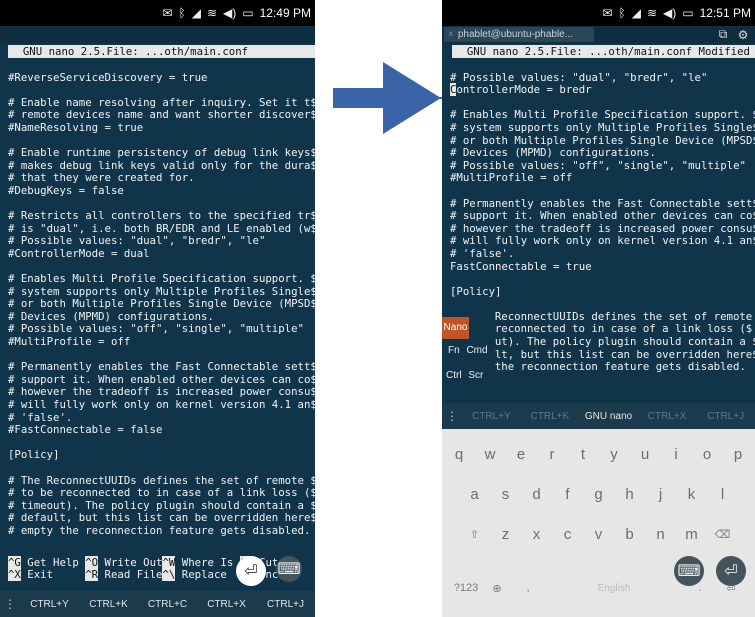 This screenshot has width=755, height=617. What do you see at coordinates (598, 534) in the screenshot?
I see `key-v: v` at bounding box center [598, 534].